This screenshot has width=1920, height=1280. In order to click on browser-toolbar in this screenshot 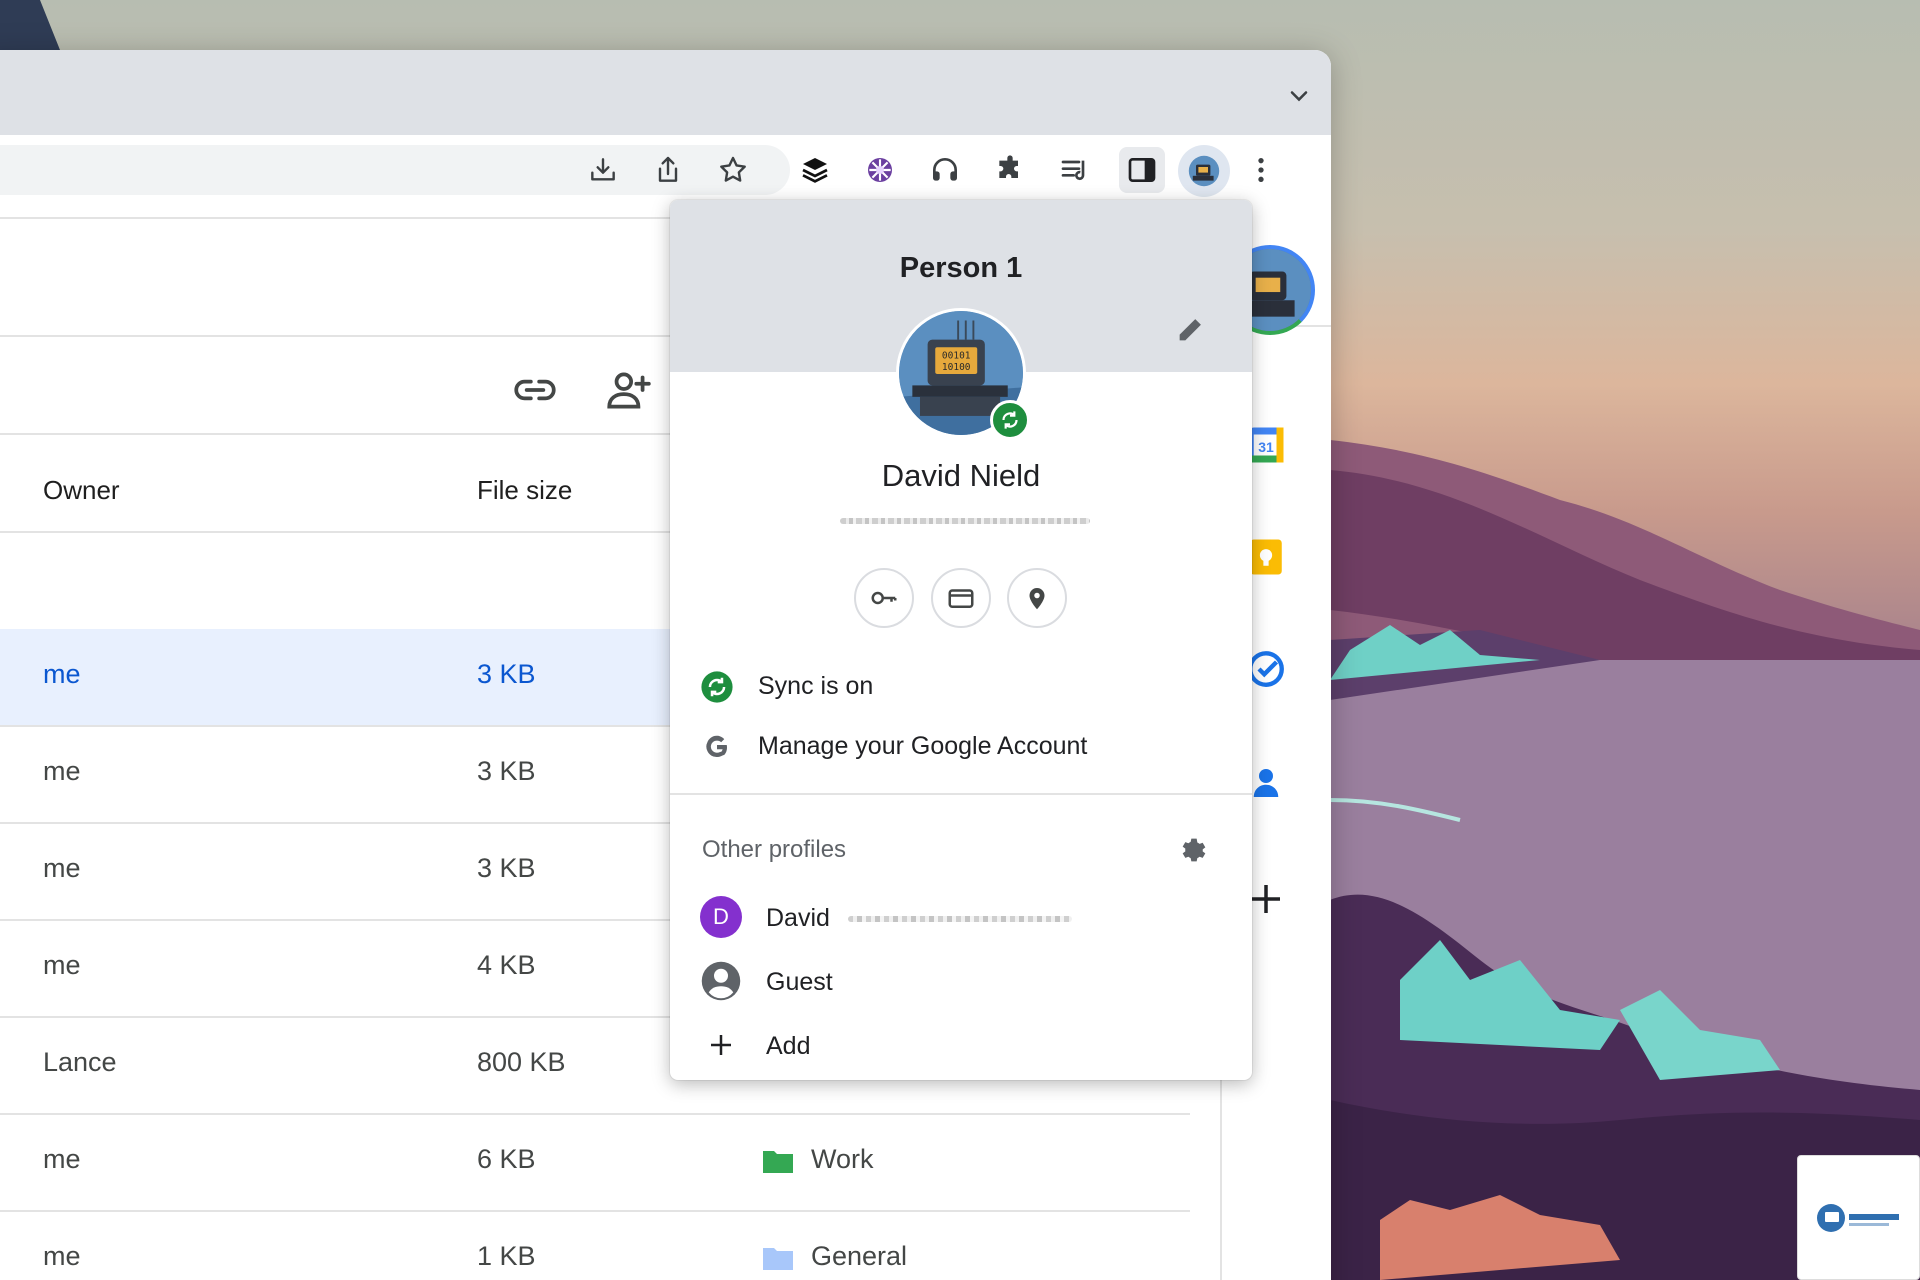, I will do `click(665, 170)`.